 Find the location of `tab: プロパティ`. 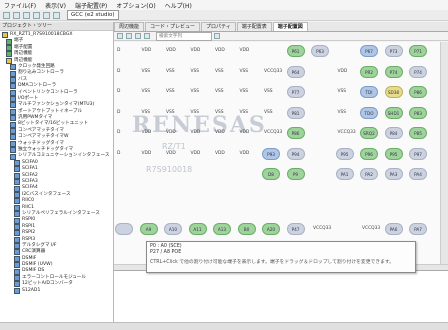

tab: プロパティ is located at coordinates (218, 26).